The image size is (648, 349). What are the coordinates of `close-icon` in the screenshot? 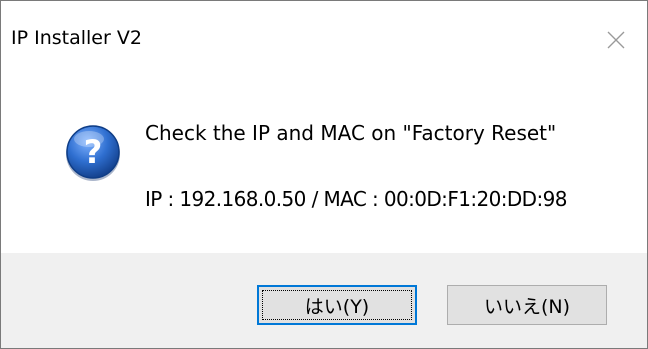 It's located at (616, 40).